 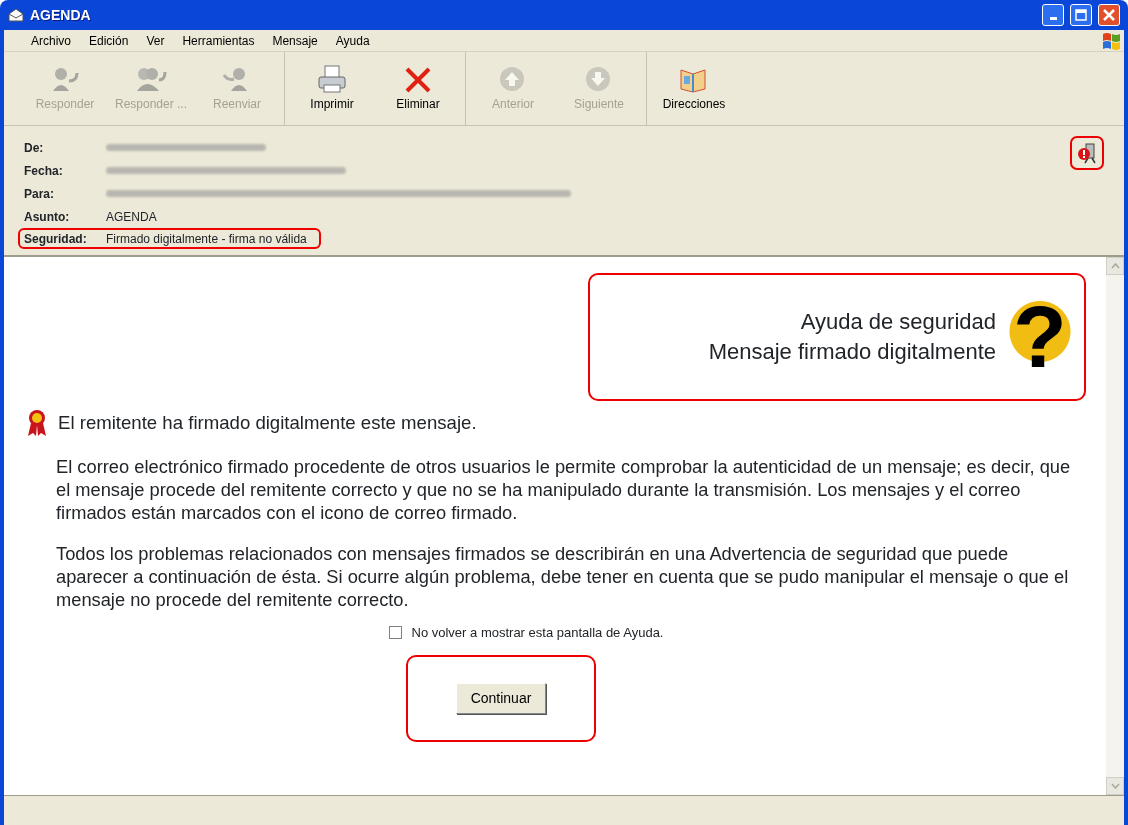 What do you see at coordinates (40, 194) in the screenshot?
I see `field-label: Para:` at bounding box center [40, 194].